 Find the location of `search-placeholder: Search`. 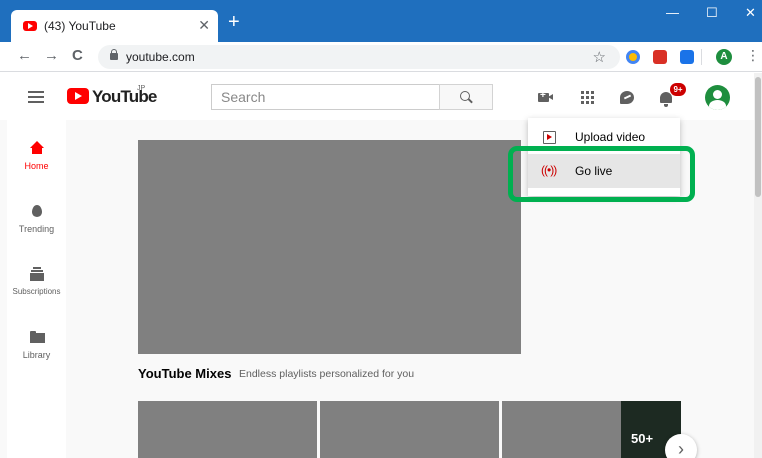

search-placeholder: Search is located at coordinates (243, 97).